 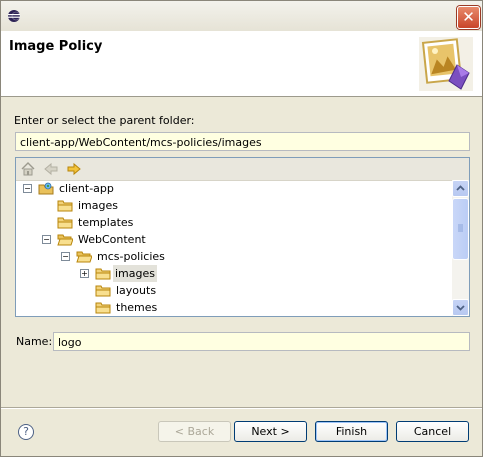 What do you see at coordinates (234, 256) in the screenshot?
I see `tree-item-mcs-policies: − mcs-policies` at bounding box center [234, 256].